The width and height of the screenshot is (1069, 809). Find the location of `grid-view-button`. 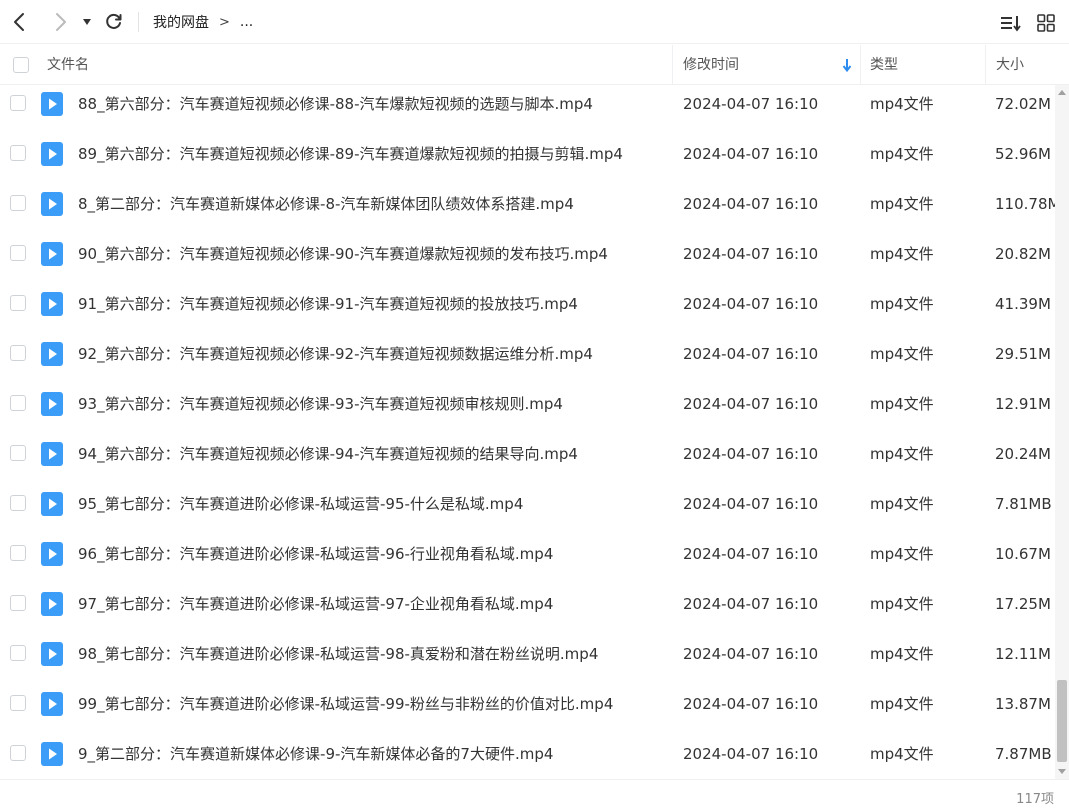

grid-view-button is located at coordinates (1046, 23).